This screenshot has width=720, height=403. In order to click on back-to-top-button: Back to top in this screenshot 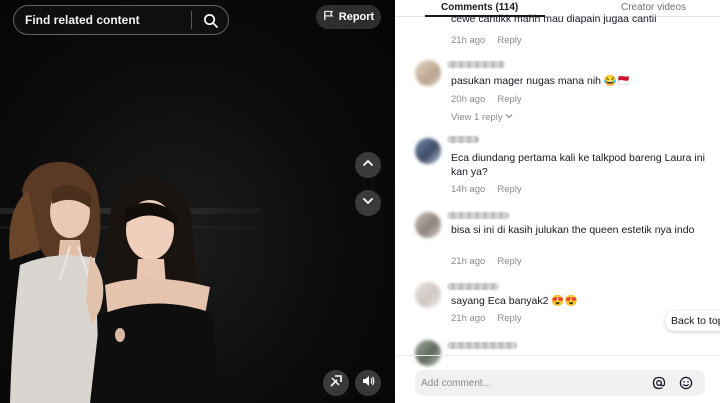, I will do `click(692, 321)`.